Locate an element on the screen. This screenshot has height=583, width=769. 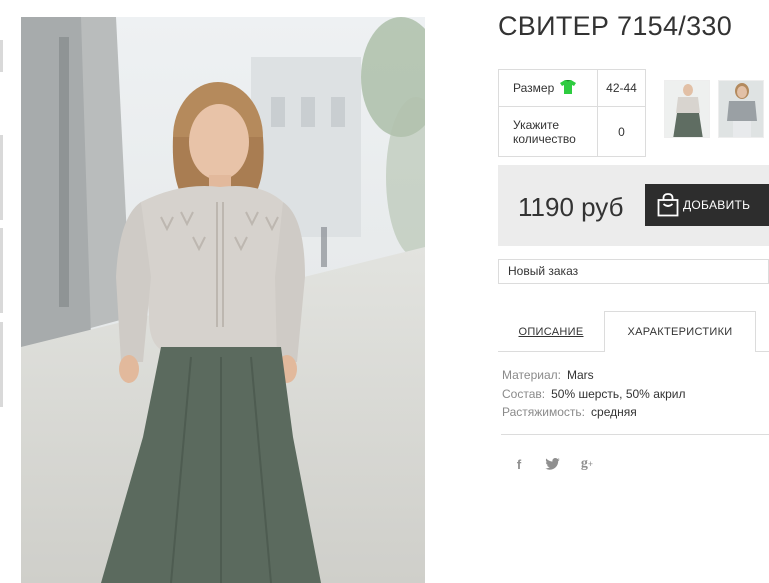
add-to-cart-label: ДОБАВИТЬ is located at coordinates (717, 205).